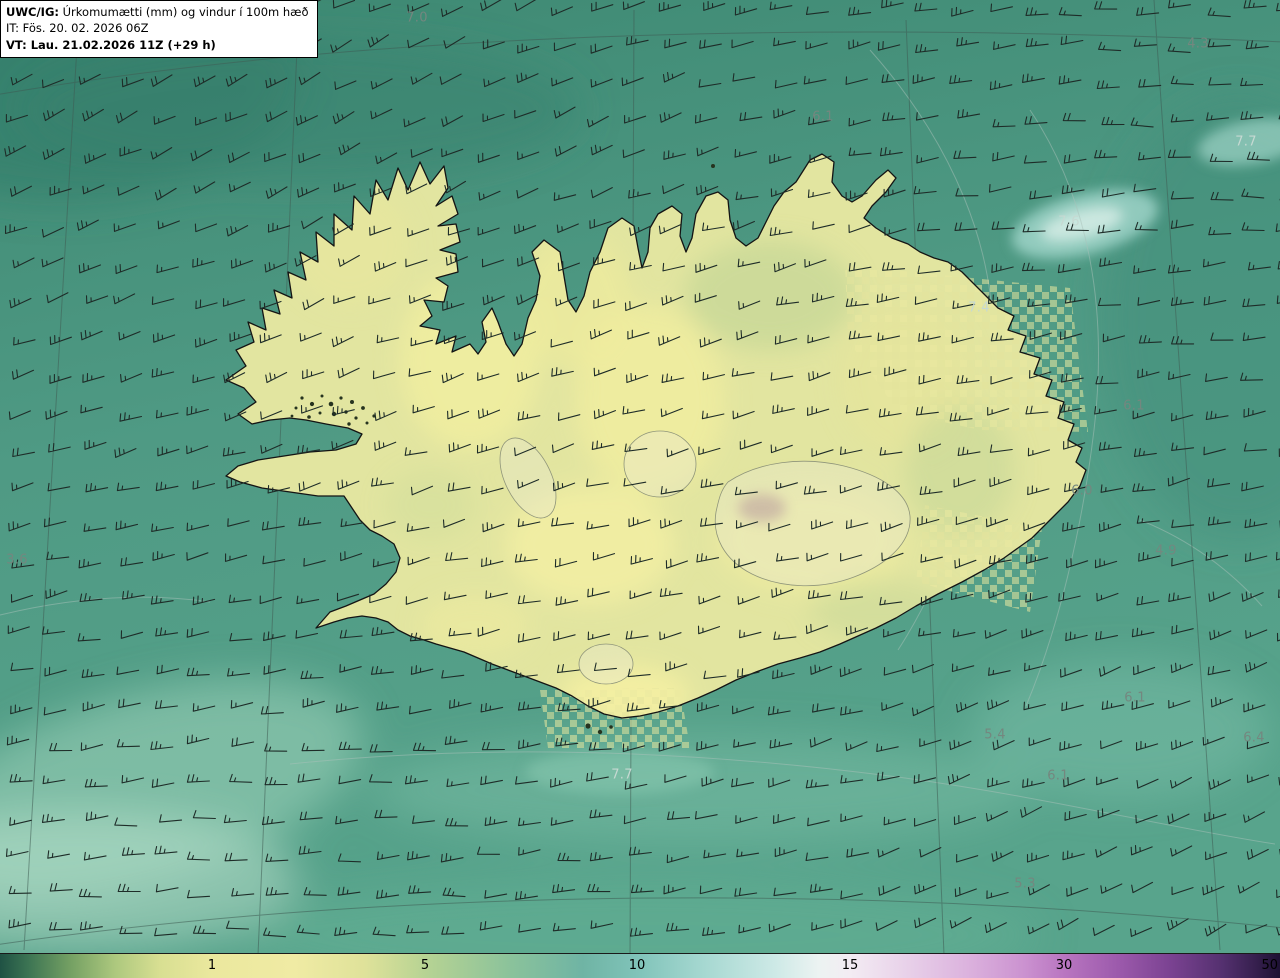  Describe the element at coordinates (1064, 965) in the screenshot. I see `colorbar-tick-label: 30` at that location.